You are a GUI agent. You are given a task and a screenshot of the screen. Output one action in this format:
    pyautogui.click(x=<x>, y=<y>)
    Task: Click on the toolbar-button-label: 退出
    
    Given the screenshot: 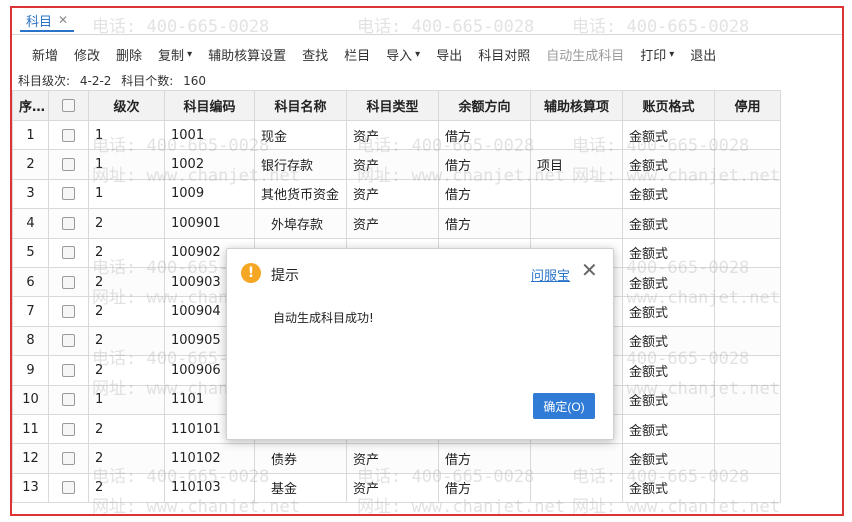 What is the action you would take?
    pyautogui.click(x=703, y=56)
    